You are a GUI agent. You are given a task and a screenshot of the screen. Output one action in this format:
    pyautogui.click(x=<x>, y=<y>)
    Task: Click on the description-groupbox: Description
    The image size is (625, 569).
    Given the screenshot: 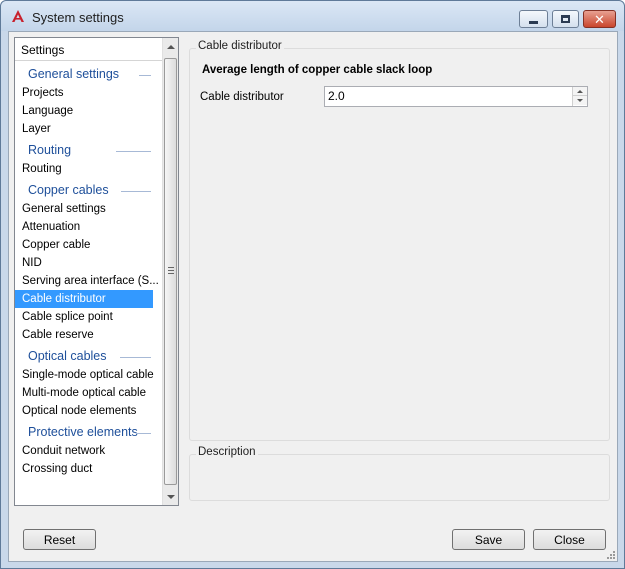 What is the action you would take?
    pyautogui.click(x=399, y=473)
    